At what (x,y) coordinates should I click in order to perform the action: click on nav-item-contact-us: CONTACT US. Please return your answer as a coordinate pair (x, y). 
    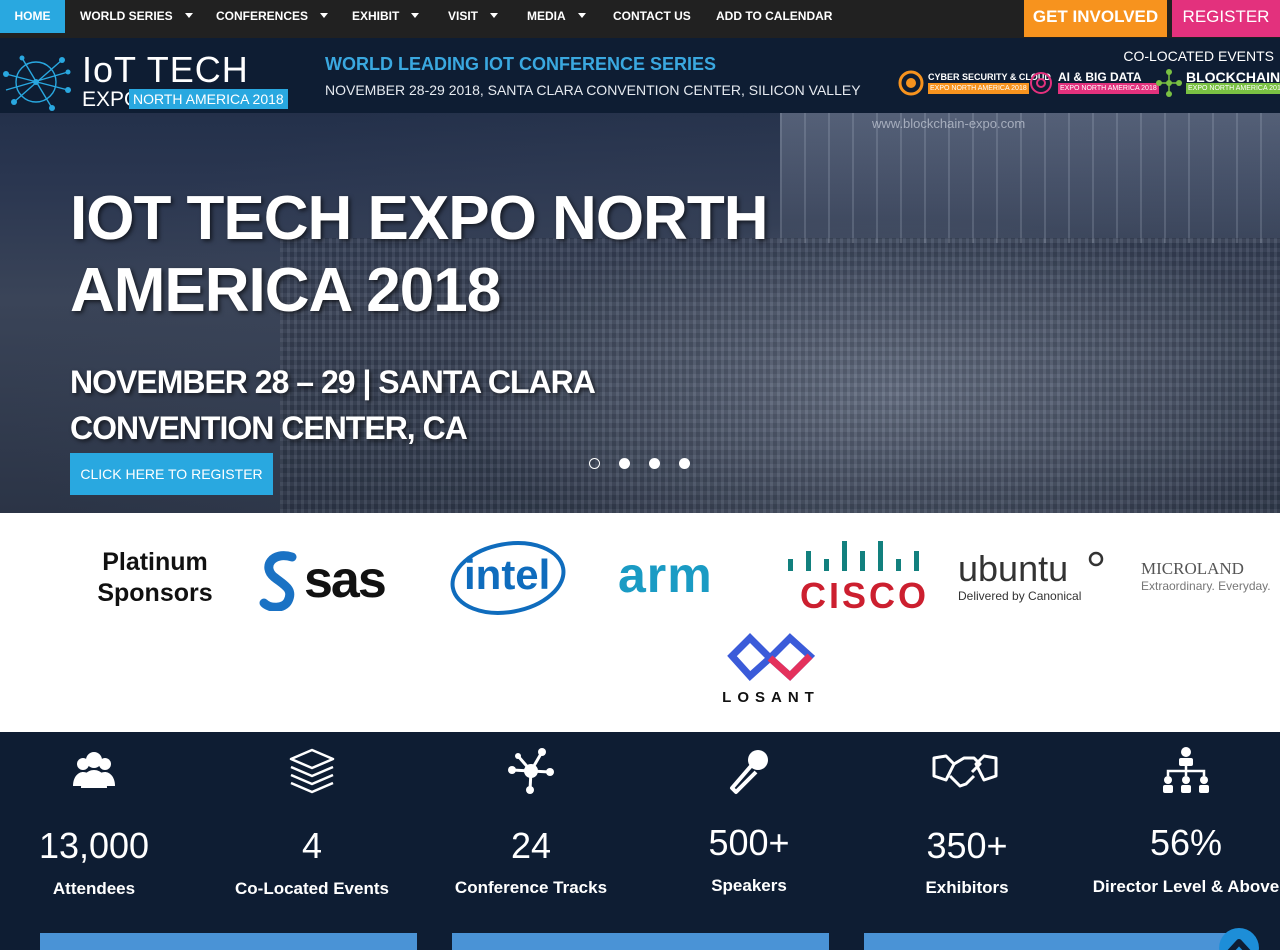
    Looking at the image, I should click on (652, 16).